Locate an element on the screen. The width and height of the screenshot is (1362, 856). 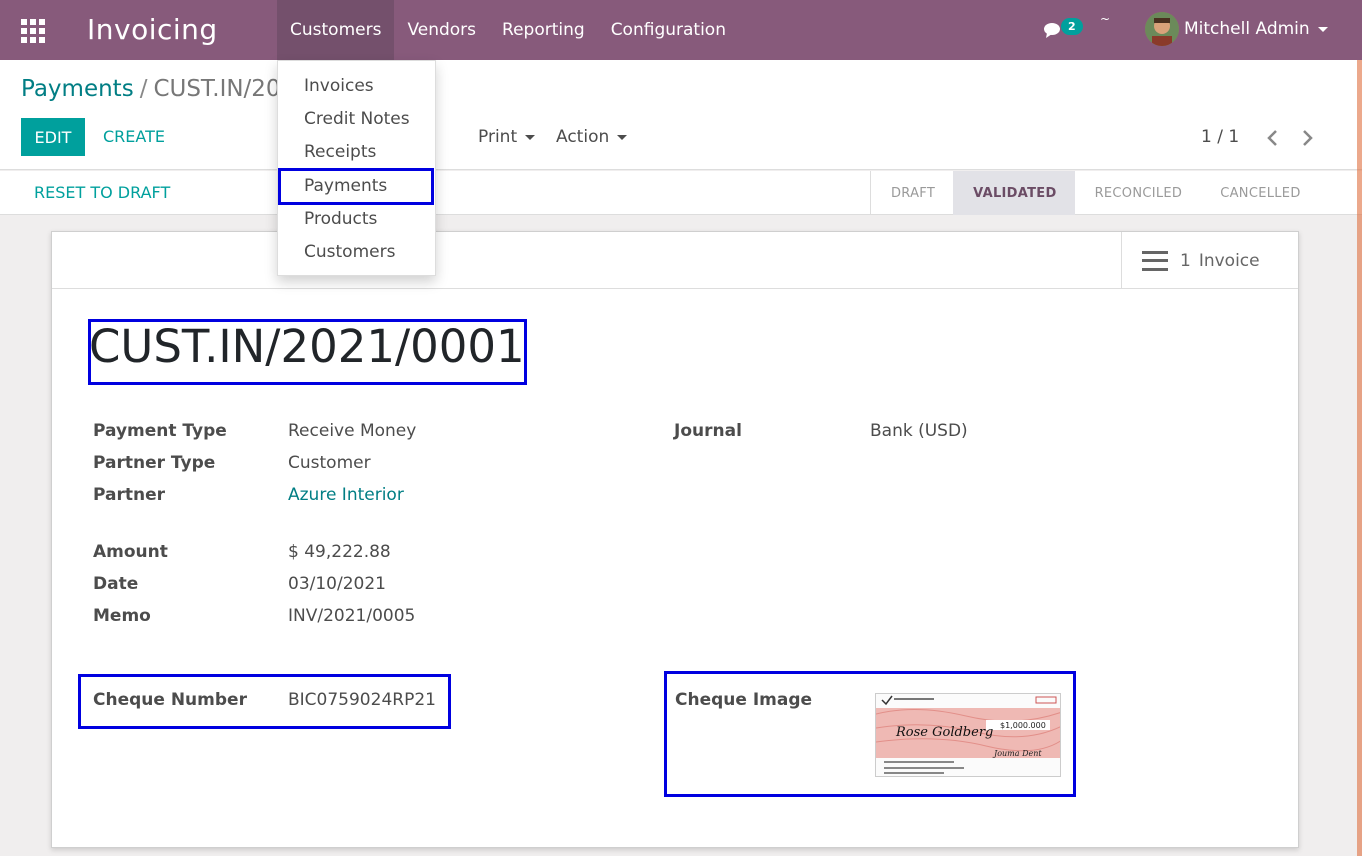
chevron-left-icon is located at coordinates (1272, 140).